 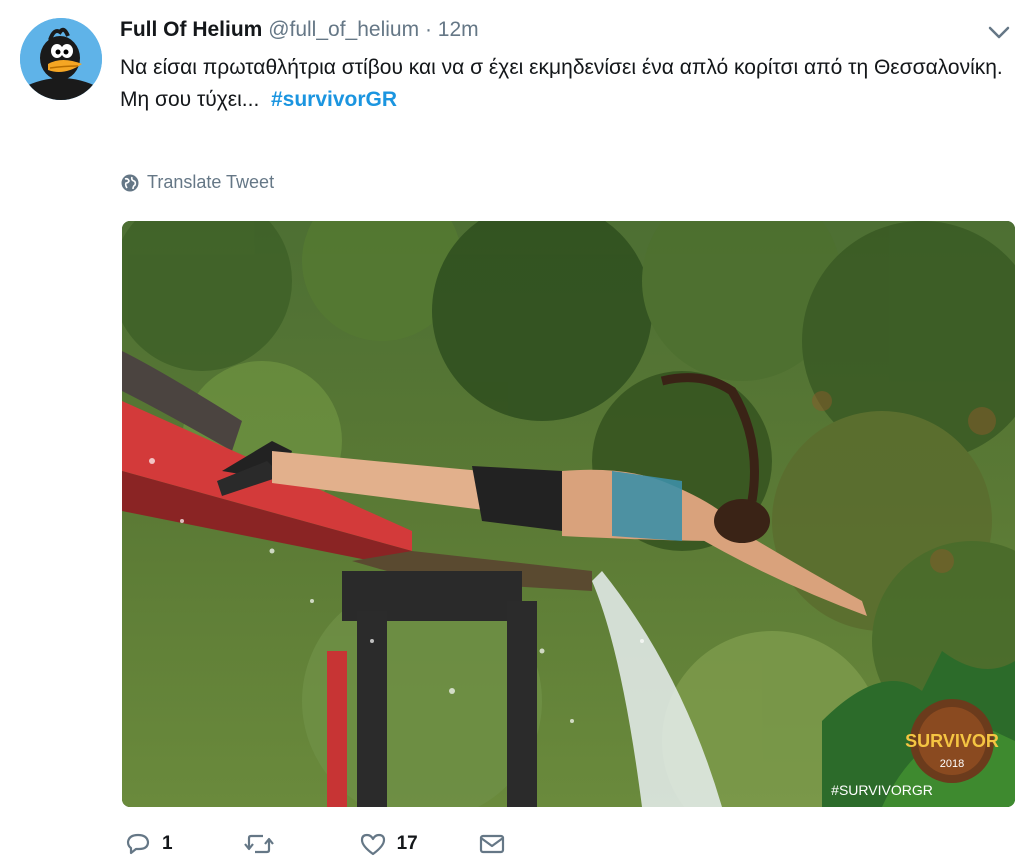 I want to click on survivor-logo-text: SURVIVOR, so click(x=952, y=741).